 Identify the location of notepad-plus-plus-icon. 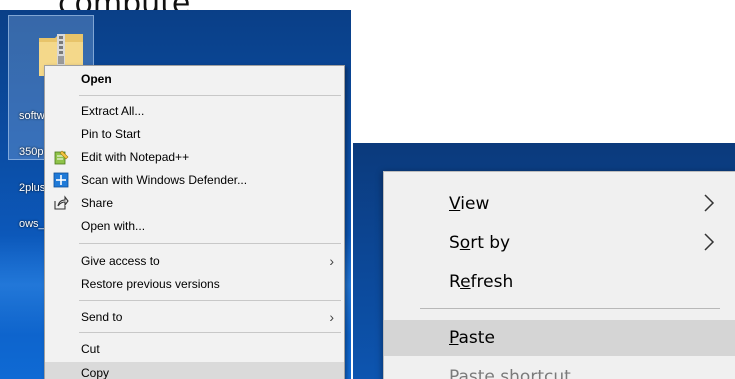
(61, 157).